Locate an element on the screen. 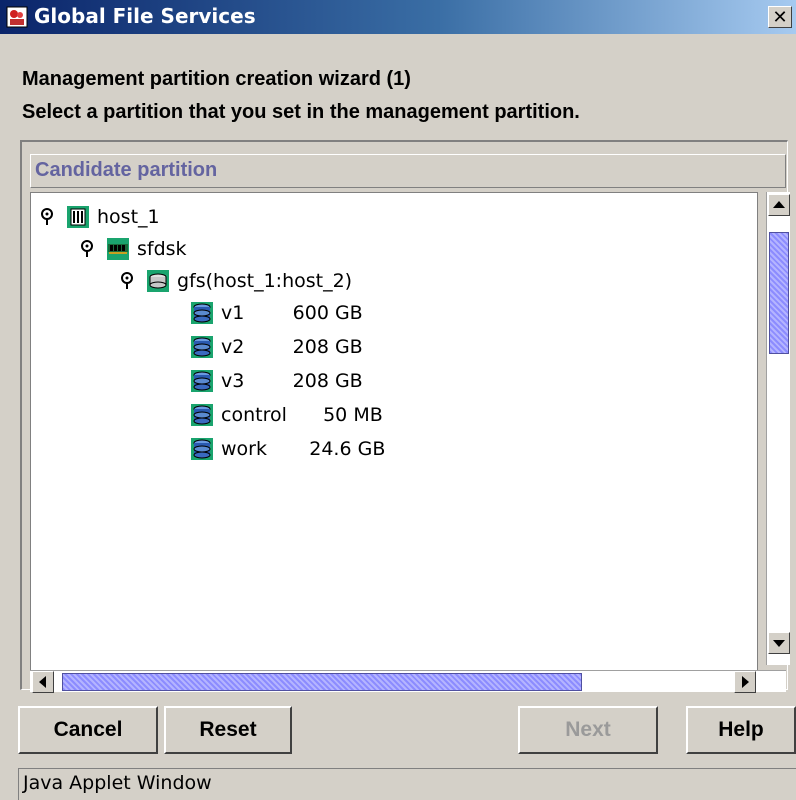 The image size is (796, 800). volume-label: v1 600 GB is located at coordinates (292, 313).